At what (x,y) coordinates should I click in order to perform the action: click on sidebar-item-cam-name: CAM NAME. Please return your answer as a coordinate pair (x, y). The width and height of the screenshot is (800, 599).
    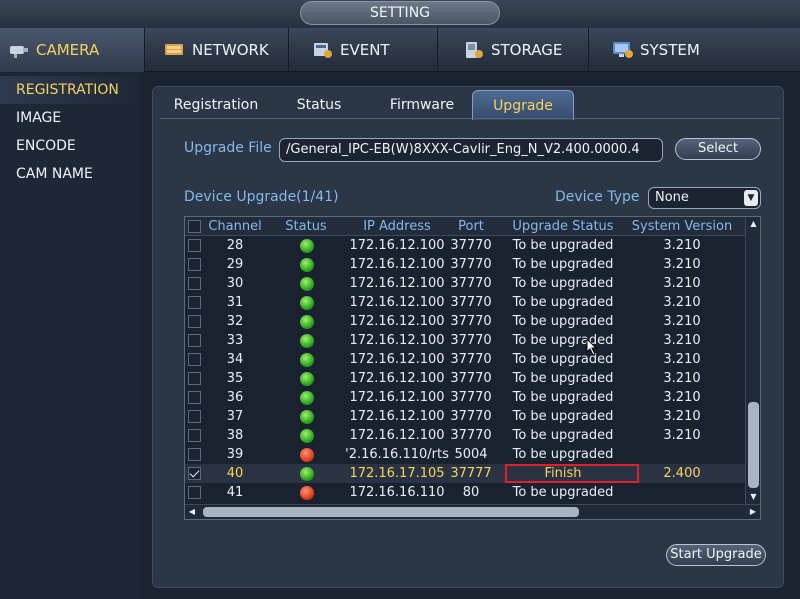
    Looking at the image, I should click on (70, 174).